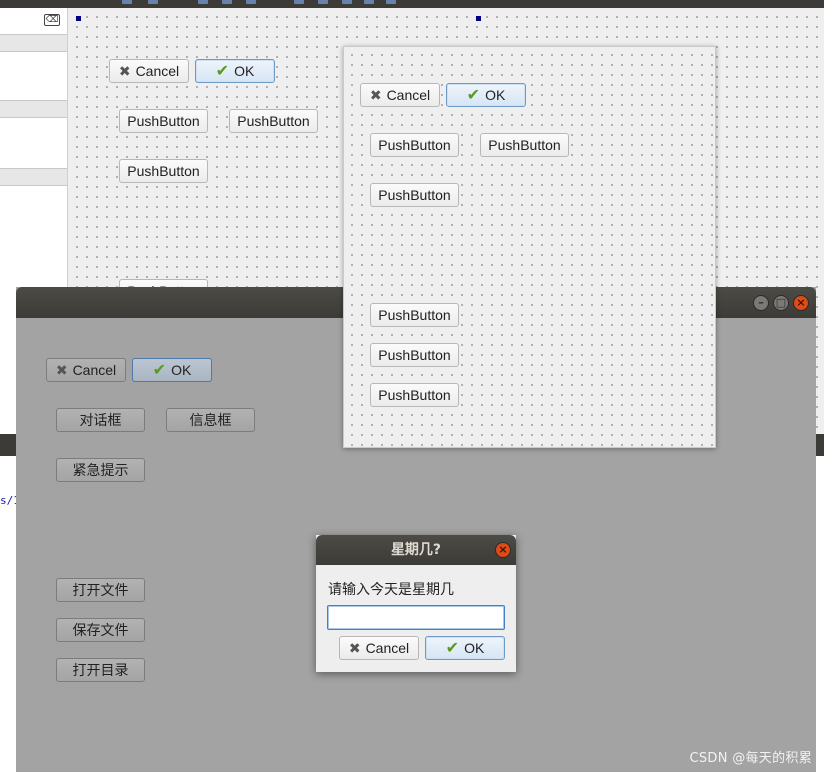  I want to click on save-file-button-label: 保存文件, so click(100, 630).